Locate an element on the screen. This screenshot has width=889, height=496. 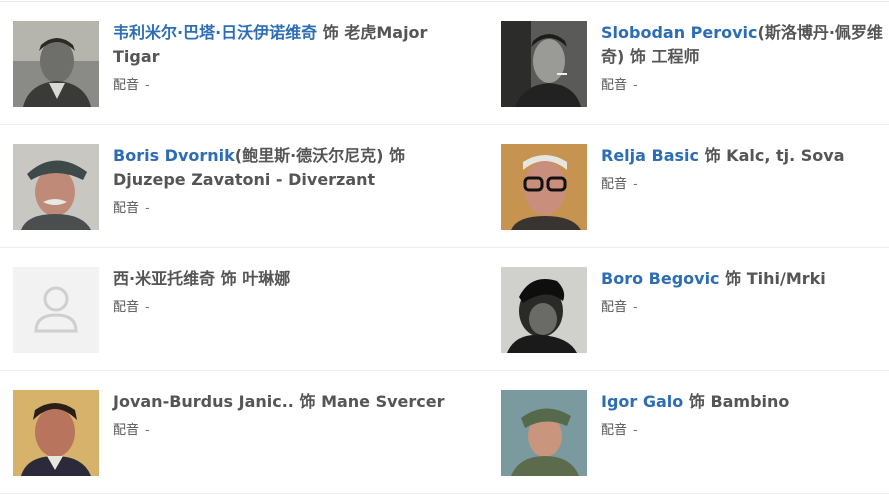
cast-title: 韦利米尔·巴塔·日沃伊诺维奇 饰 老虎Major Tigar is located at coordinates (293, 45).